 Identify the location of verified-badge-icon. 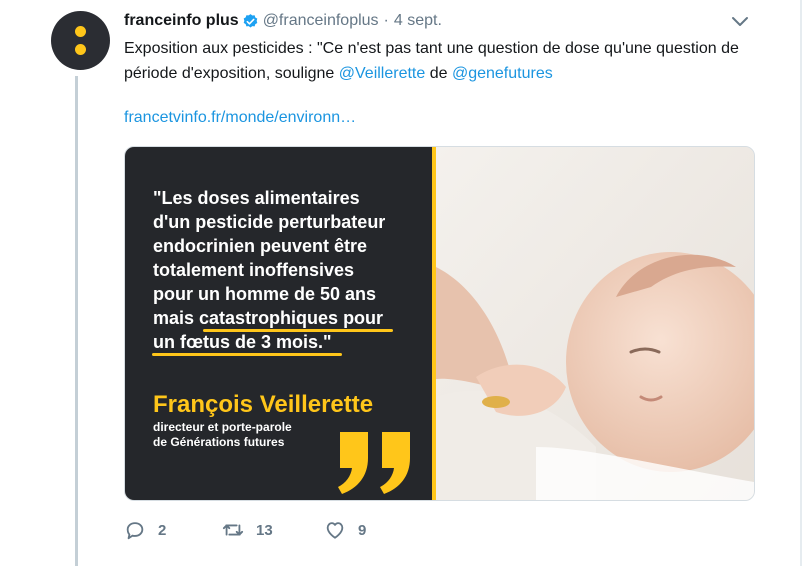
(250, 20).